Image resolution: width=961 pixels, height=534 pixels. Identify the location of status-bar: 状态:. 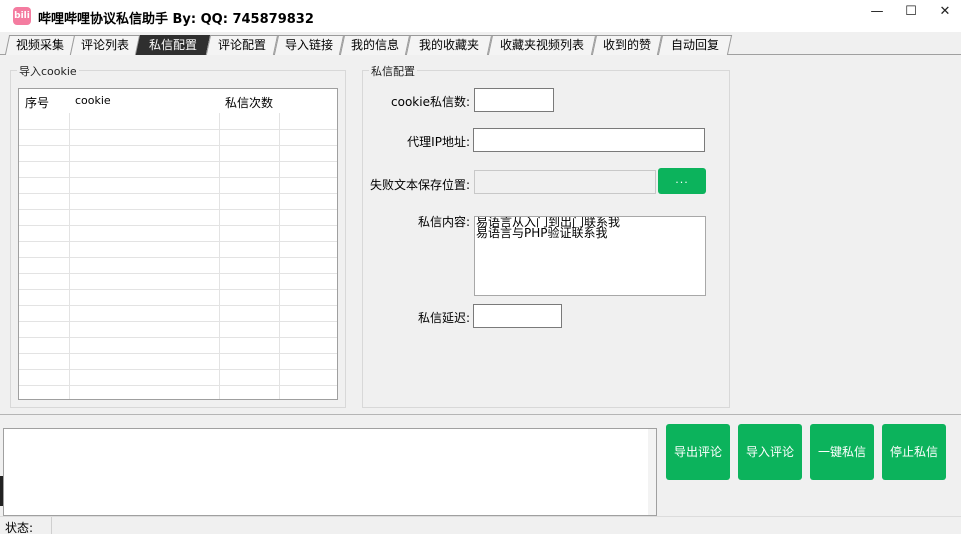
(480, 525).